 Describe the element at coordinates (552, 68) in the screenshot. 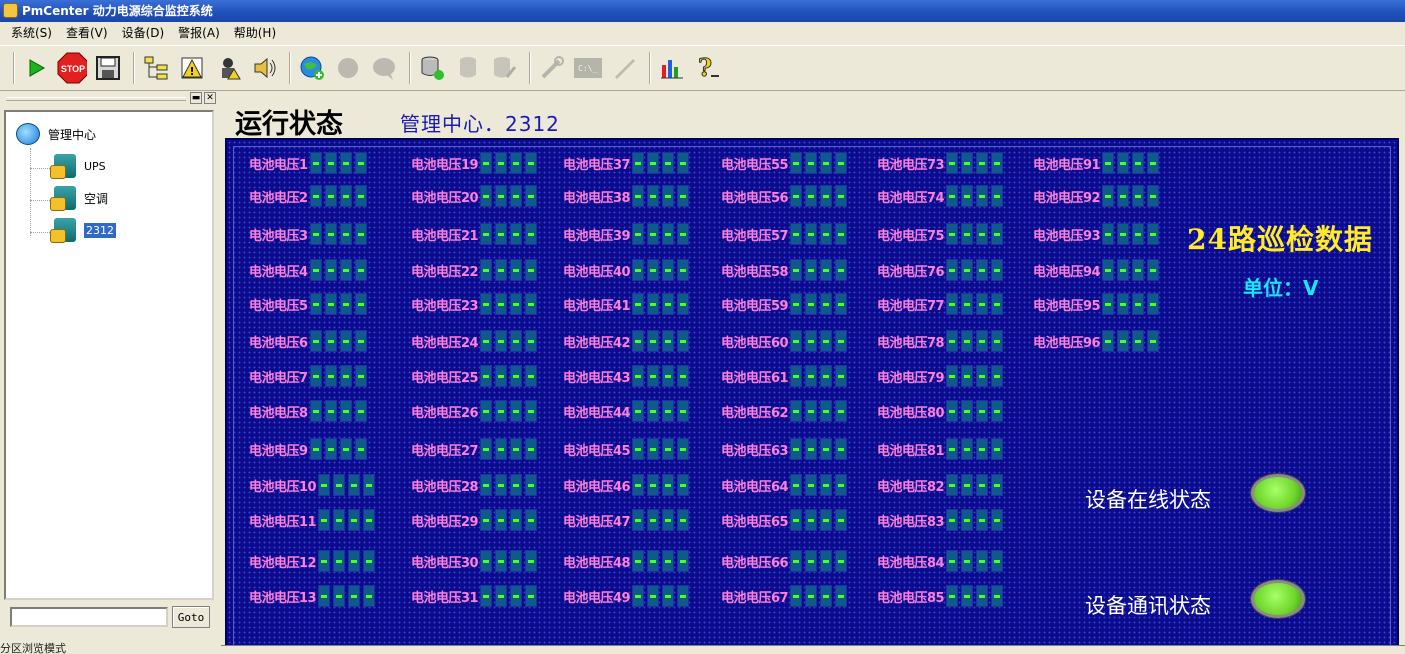

I see `tools-icon` at that location.